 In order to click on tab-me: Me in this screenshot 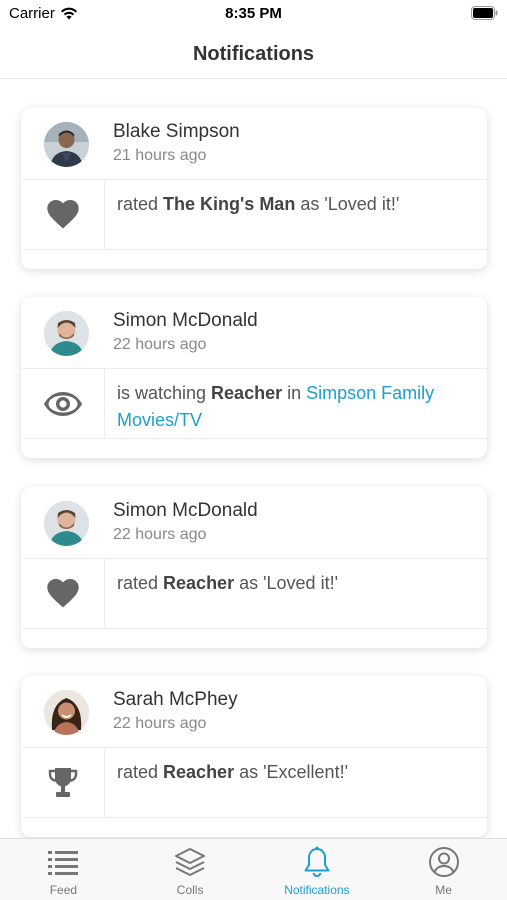, I will do `click(443, 869)`.